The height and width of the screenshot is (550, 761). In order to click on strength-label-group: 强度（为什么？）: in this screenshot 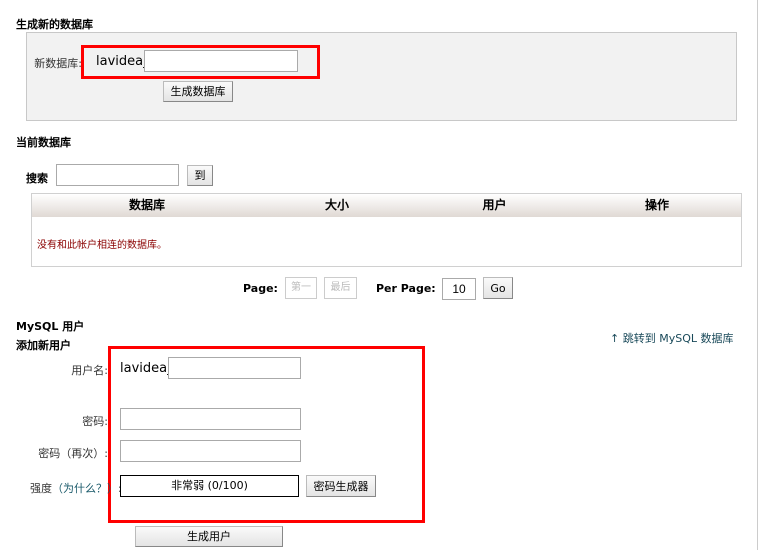, I will do `click(76, 488)`.